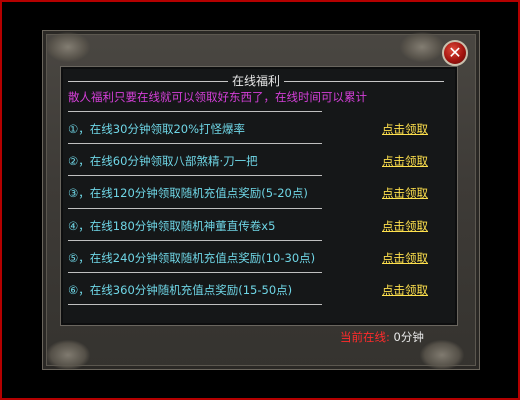 The width and height of the screenshot is (520, 400). Describe the element at coordinates (442, 355) in the screenshot. I see `corner-ornament-bottom-right` at that location.